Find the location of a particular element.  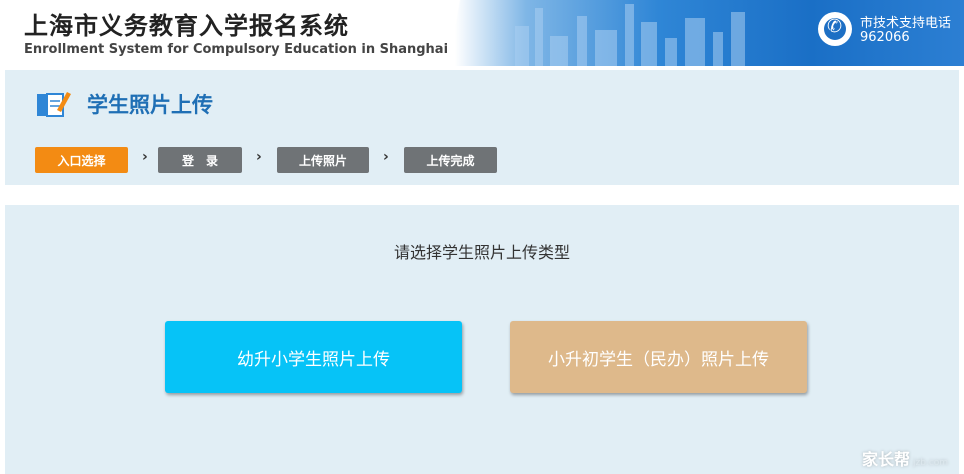

step-login: 登 录 is located at coordinates (200, 160).